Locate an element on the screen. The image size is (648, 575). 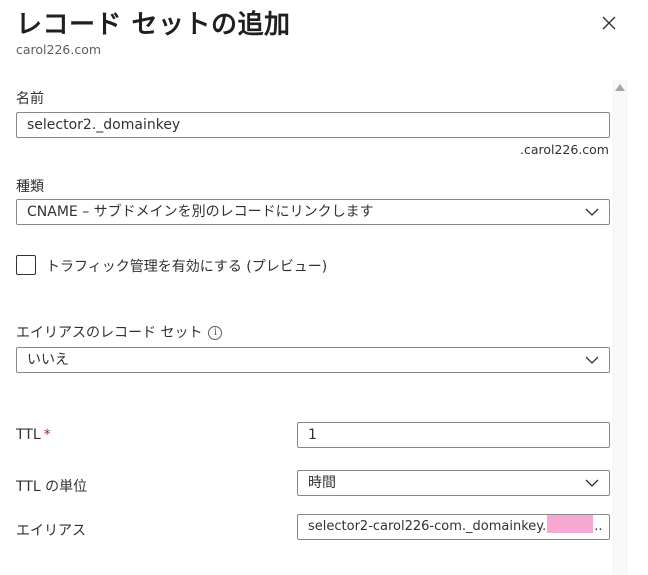
alias-record-set-label: エイリアスのレコード セット is located at coordinates (109, 333).